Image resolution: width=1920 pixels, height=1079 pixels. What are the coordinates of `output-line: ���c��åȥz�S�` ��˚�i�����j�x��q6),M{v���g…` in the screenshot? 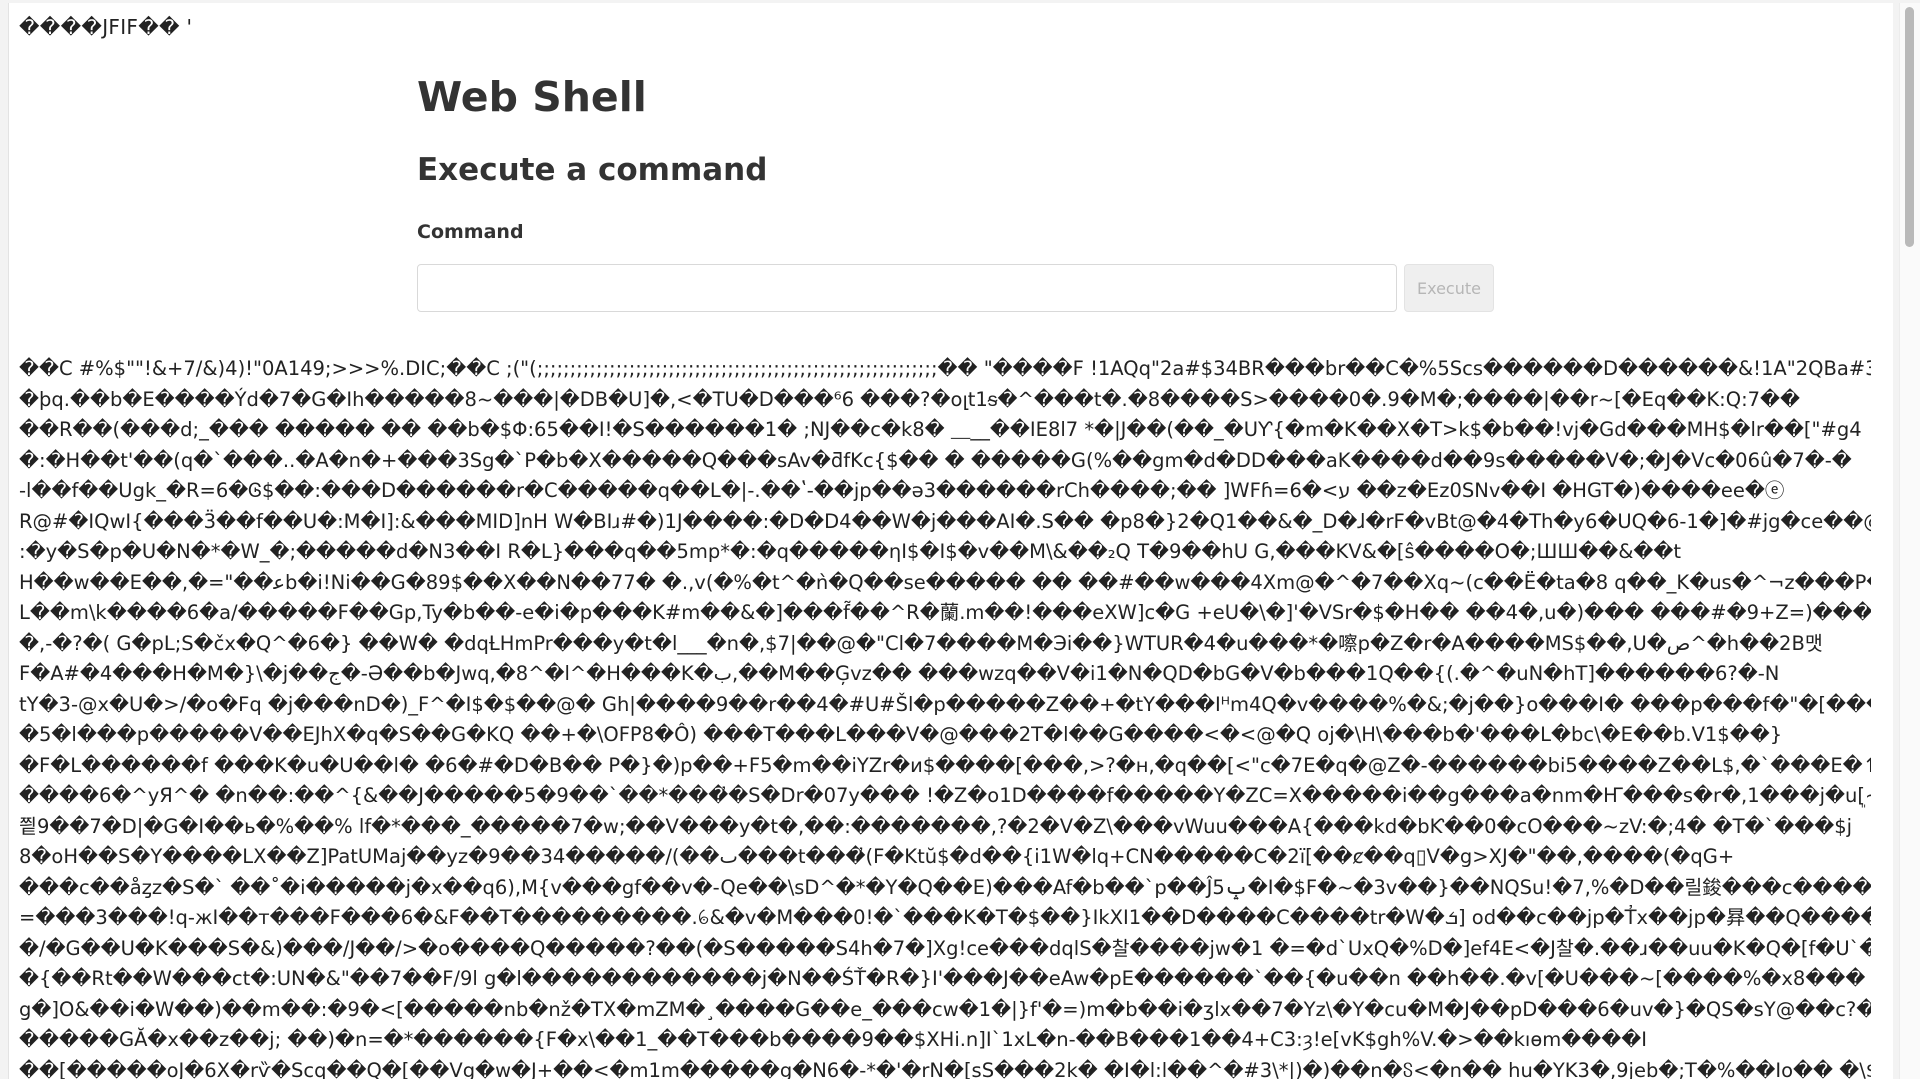 It's located at (945, 887).